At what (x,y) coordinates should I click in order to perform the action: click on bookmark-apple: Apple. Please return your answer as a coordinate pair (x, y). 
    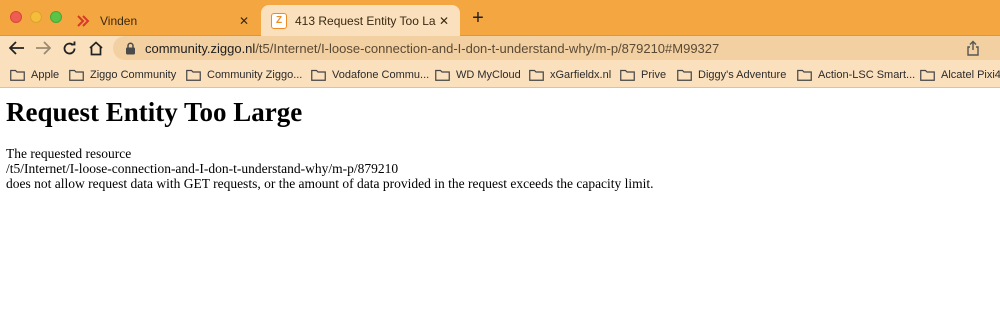
    Looking at the image, I should click on (34, 75).